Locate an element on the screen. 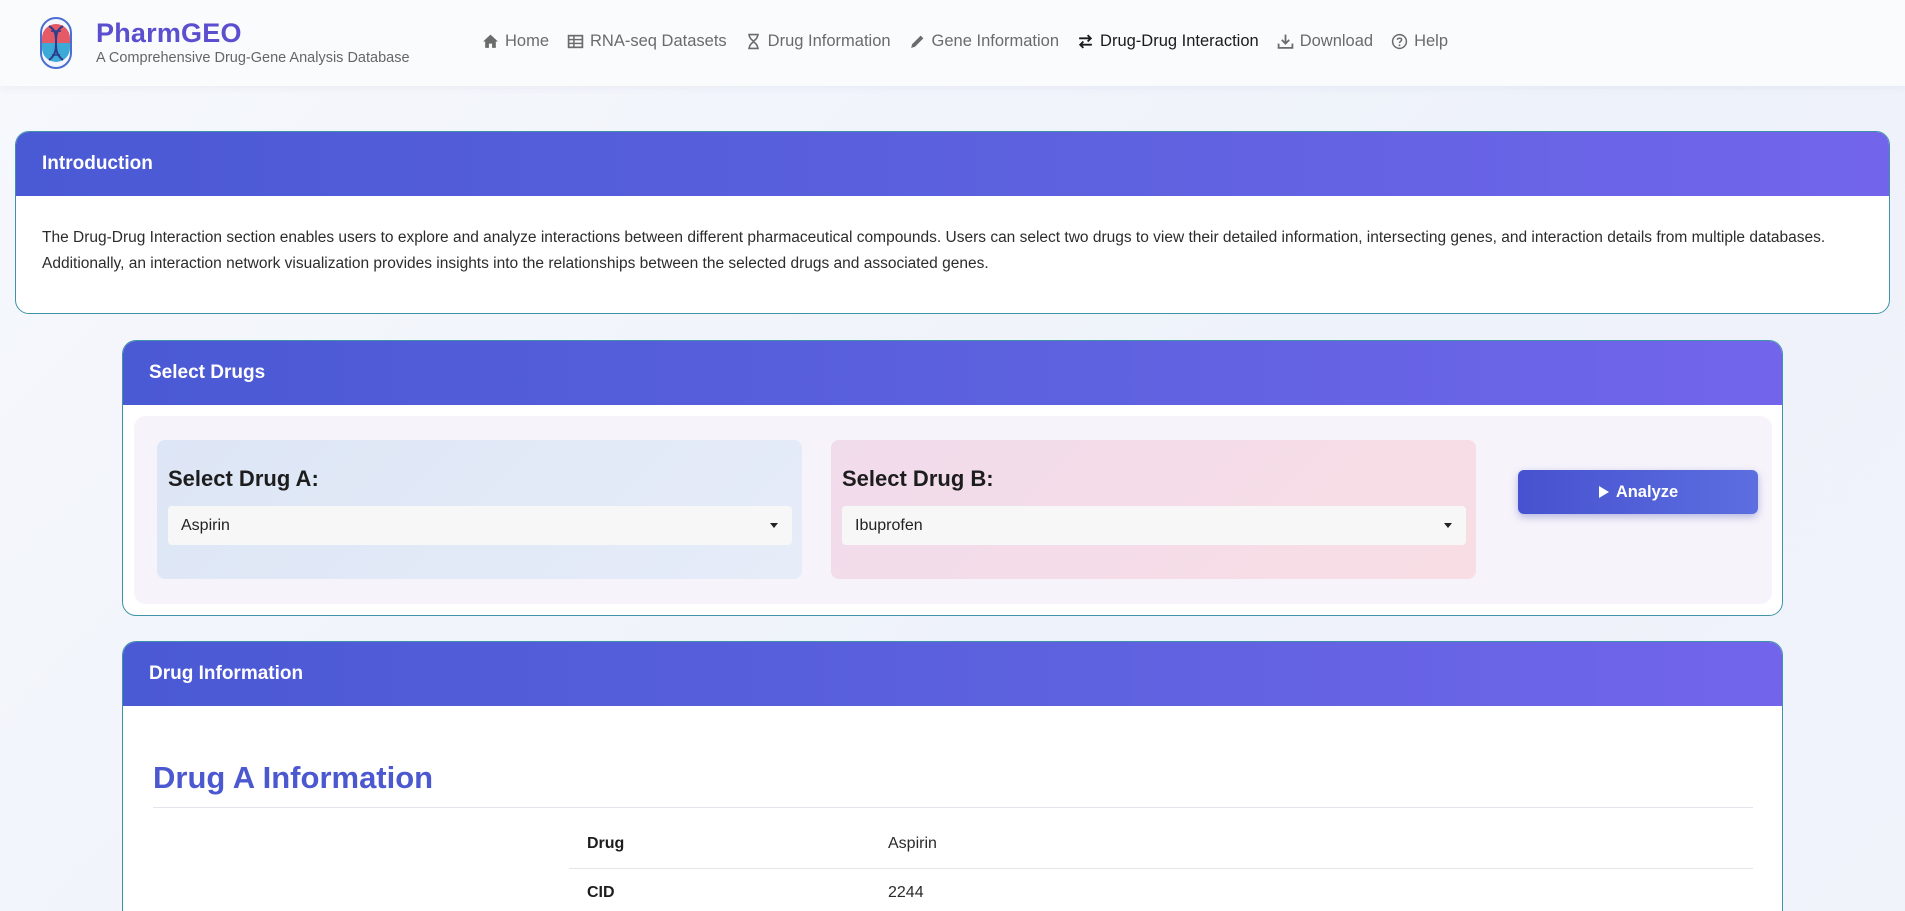 The image size is (1905, 911). home-icon is located at coordinates (490, 41).